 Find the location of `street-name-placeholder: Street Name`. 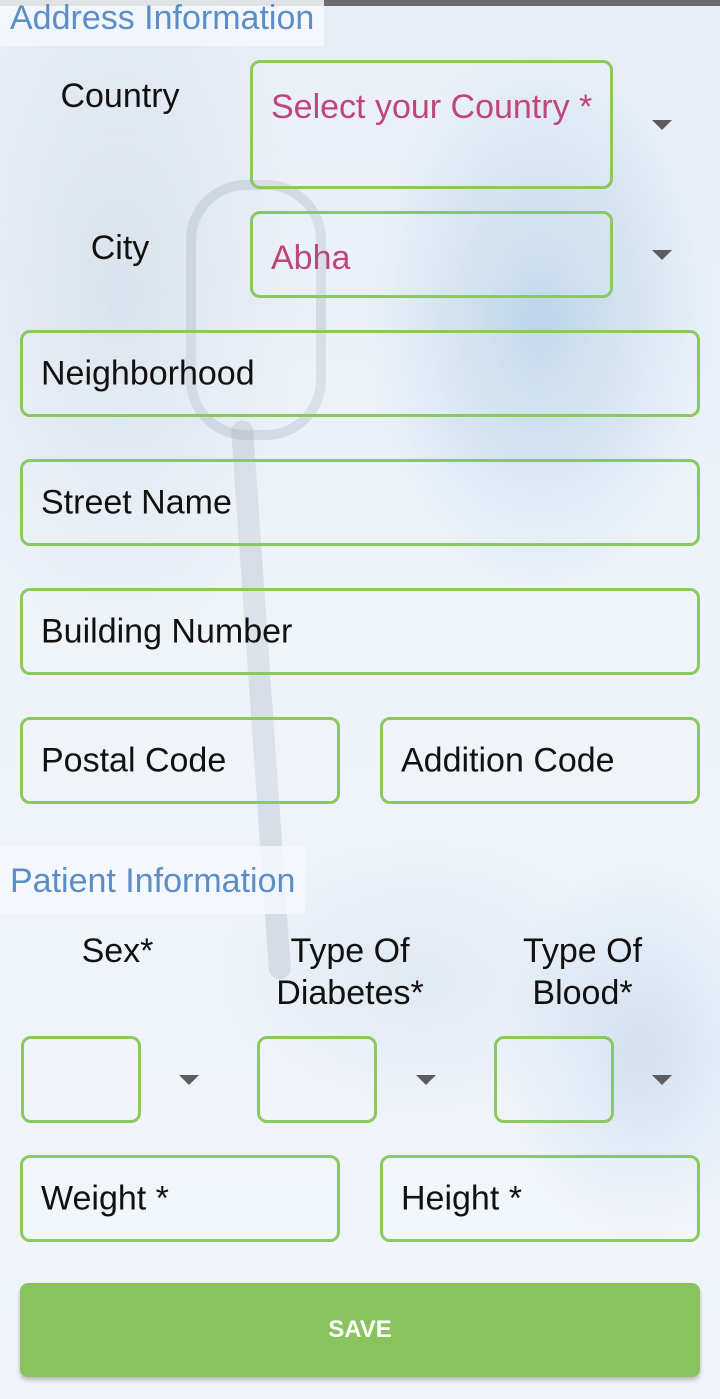

street-name-placeholder: Street Name is located at coordinates (136, 502).